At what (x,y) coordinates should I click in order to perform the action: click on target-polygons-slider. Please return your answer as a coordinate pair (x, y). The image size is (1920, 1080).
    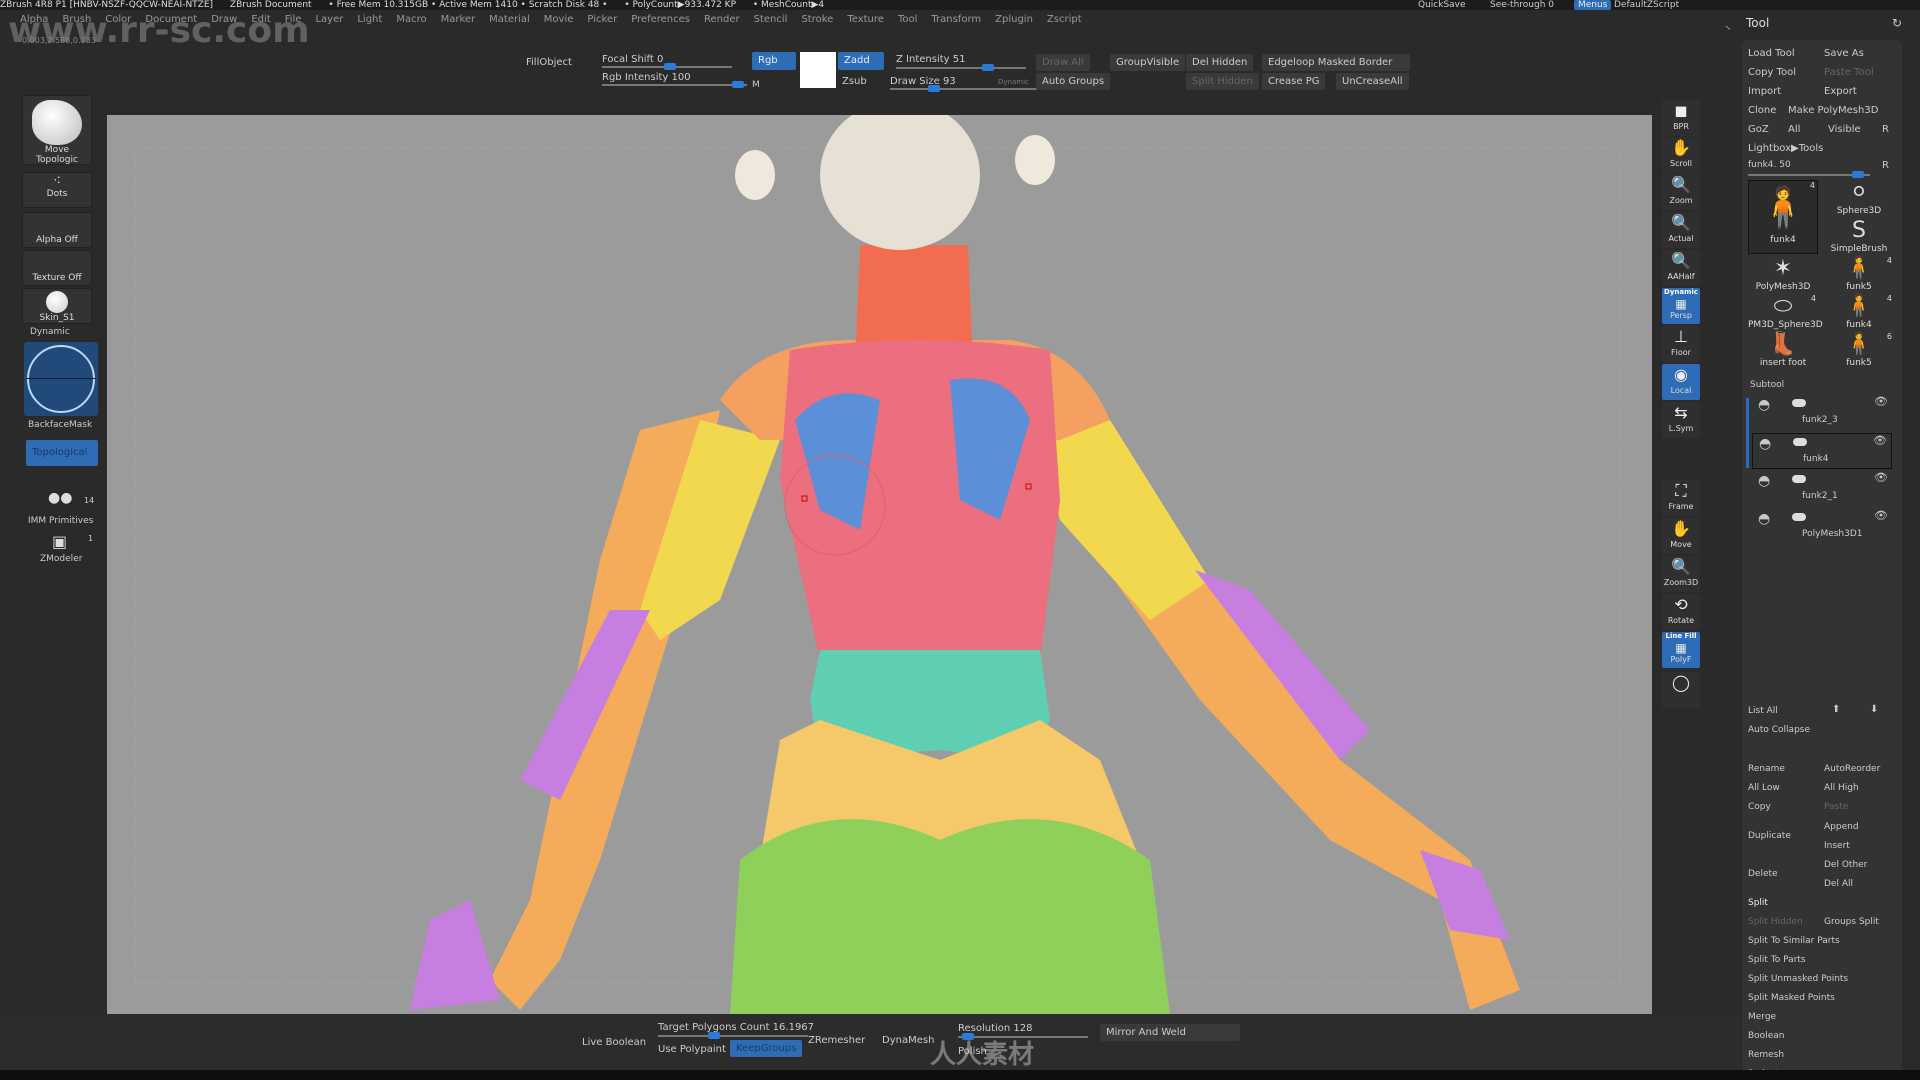
    Looking at the image, I should click on (733, 1035).